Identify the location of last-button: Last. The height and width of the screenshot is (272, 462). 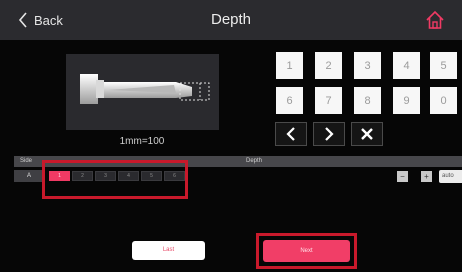
(168, 250).